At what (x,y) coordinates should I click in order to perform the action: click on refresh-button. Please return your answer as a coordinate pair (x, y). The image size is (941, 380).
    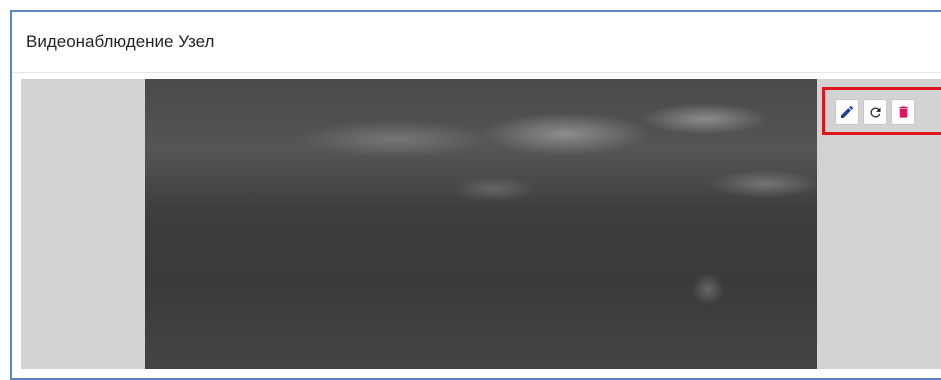
    Looking at the image, I should click on (875, 112).